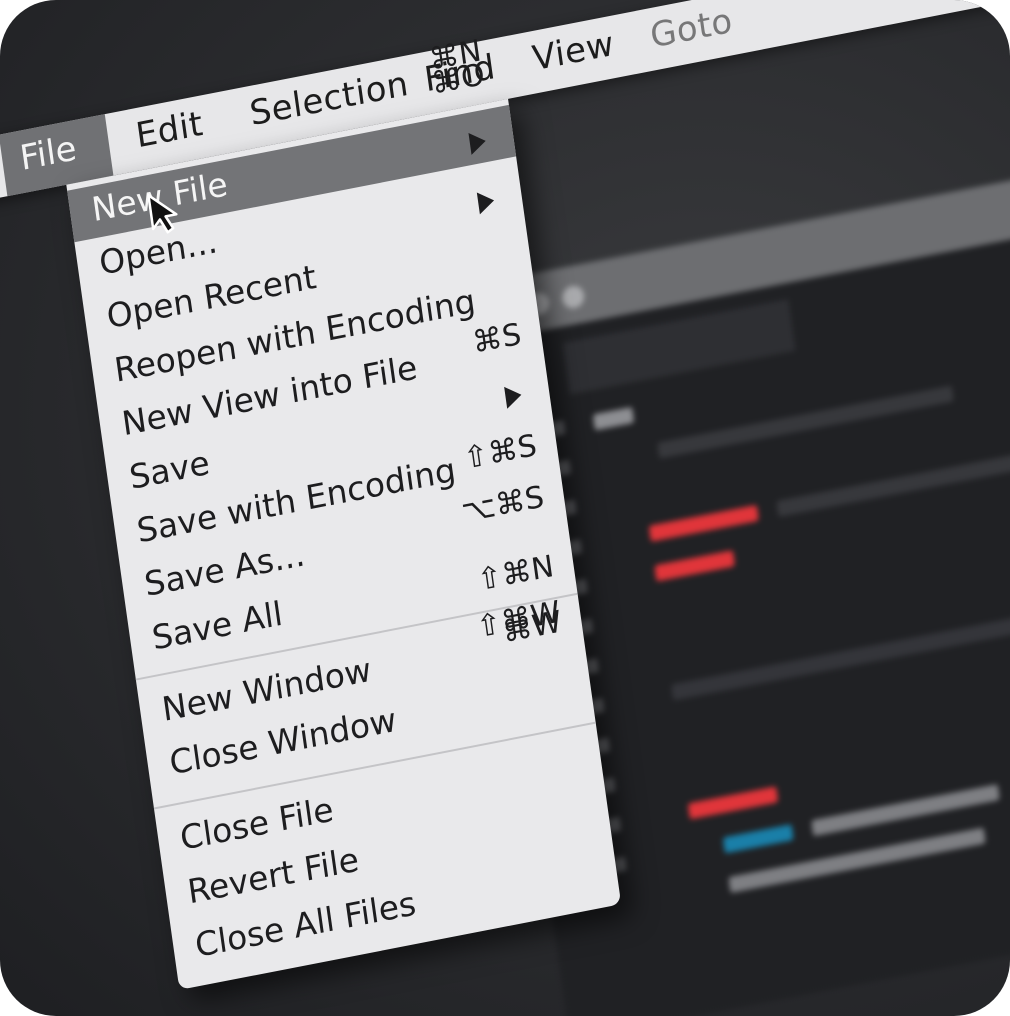 This screenshot has width=1010, height=1016. Describe the element at coordinates (573, 297) in the screenshot. I see `zoom-dot-icon` at that location.